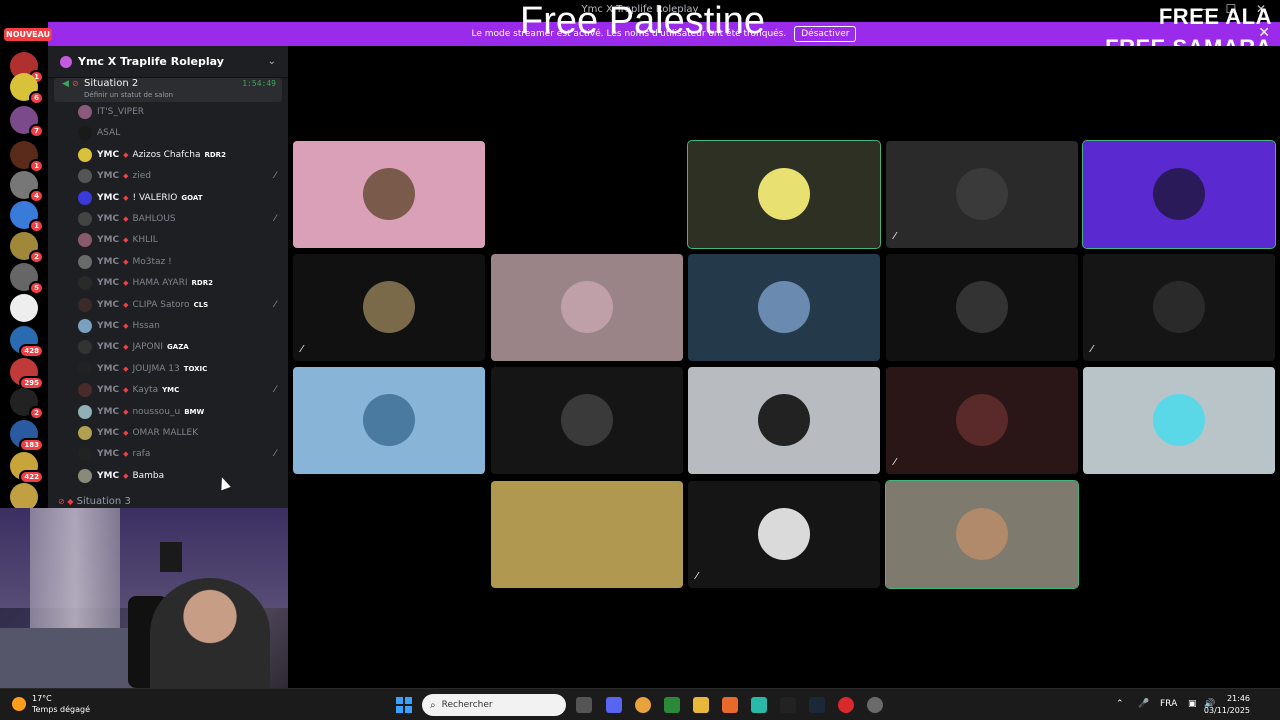 This screenshot has height=720, width=1280. What do you see at coordinates (183, 176) in the screenshot?
I see `voice-member: YMC ◆ zied ⁄` at bounding box center [183, 176].